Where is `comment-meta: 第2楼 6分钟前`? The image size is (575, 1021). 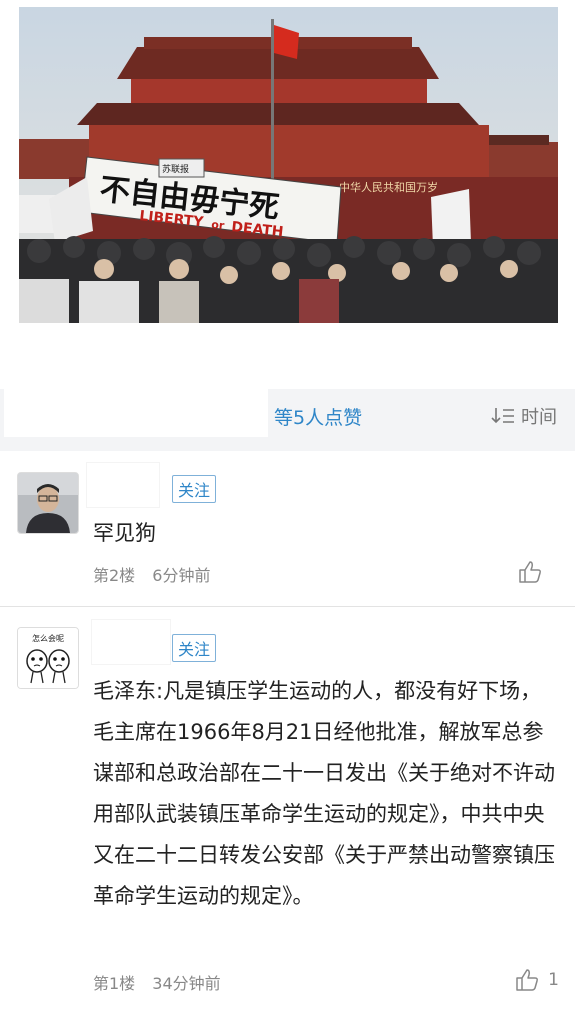
comment-meta: 第2楼 6分钟前 is located at coordinates (151, 574).